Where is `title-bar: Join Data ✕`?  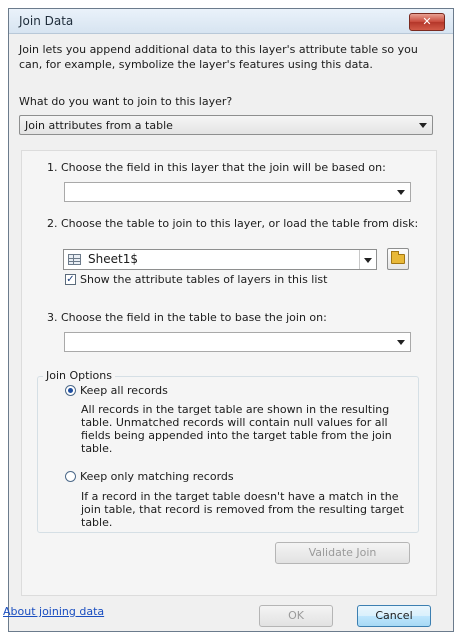 title-bar: Join Data ✕ is located at coordinates (231, 21).